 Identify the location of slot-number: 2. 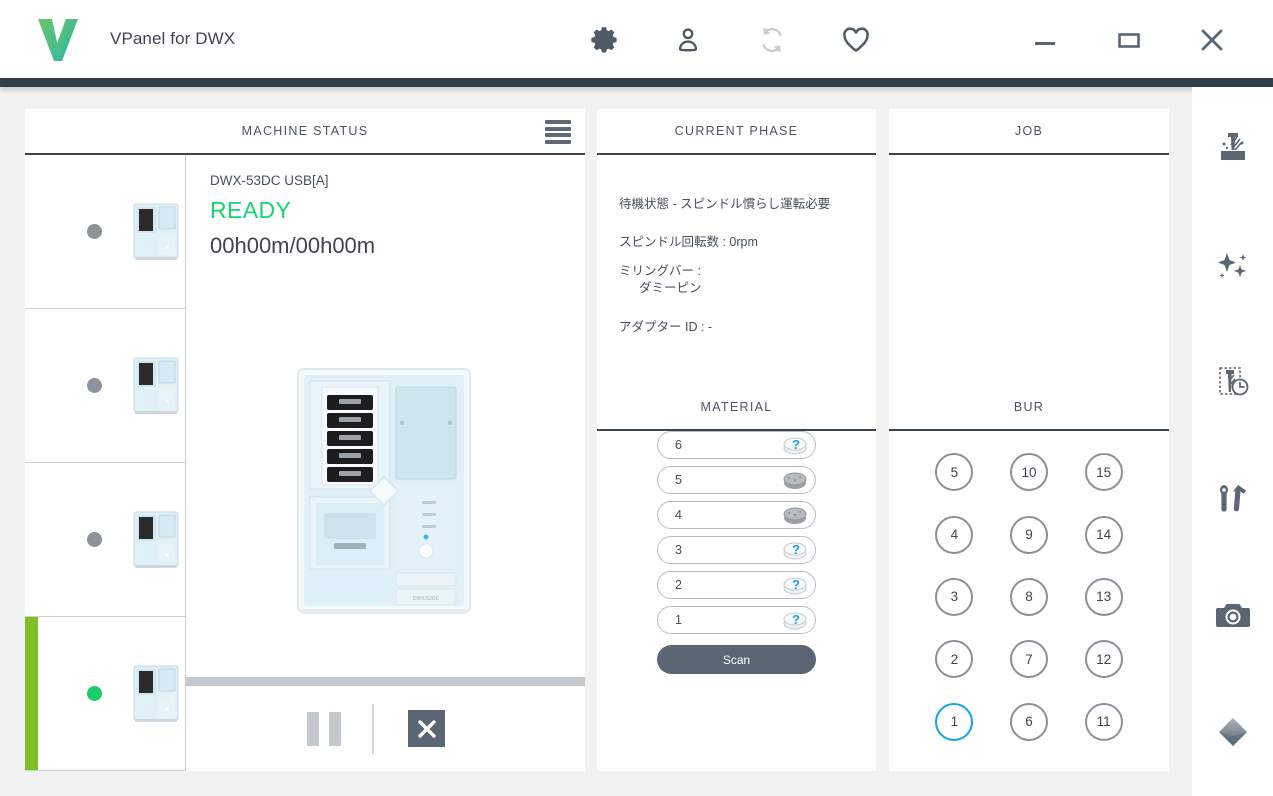
(678, 585).